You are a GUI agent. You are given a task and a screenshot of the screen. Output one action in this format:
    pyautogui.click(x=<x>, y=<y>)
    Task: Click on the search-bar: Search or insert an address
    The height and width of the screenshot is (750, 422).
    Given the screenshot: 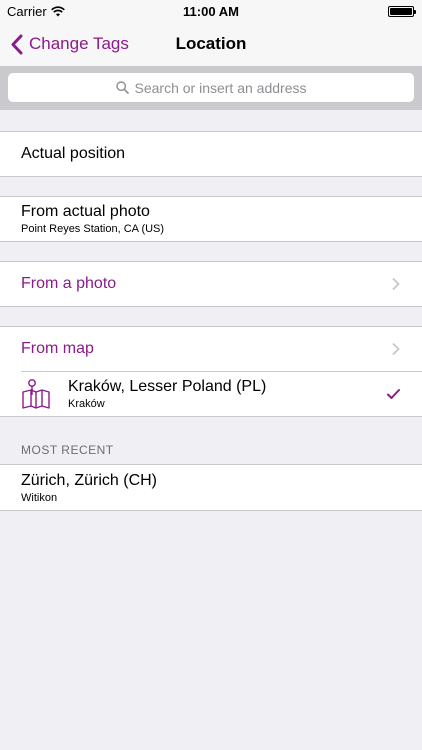 What is the action you would take?
    pyautogui.click(x=211, y=88)
    